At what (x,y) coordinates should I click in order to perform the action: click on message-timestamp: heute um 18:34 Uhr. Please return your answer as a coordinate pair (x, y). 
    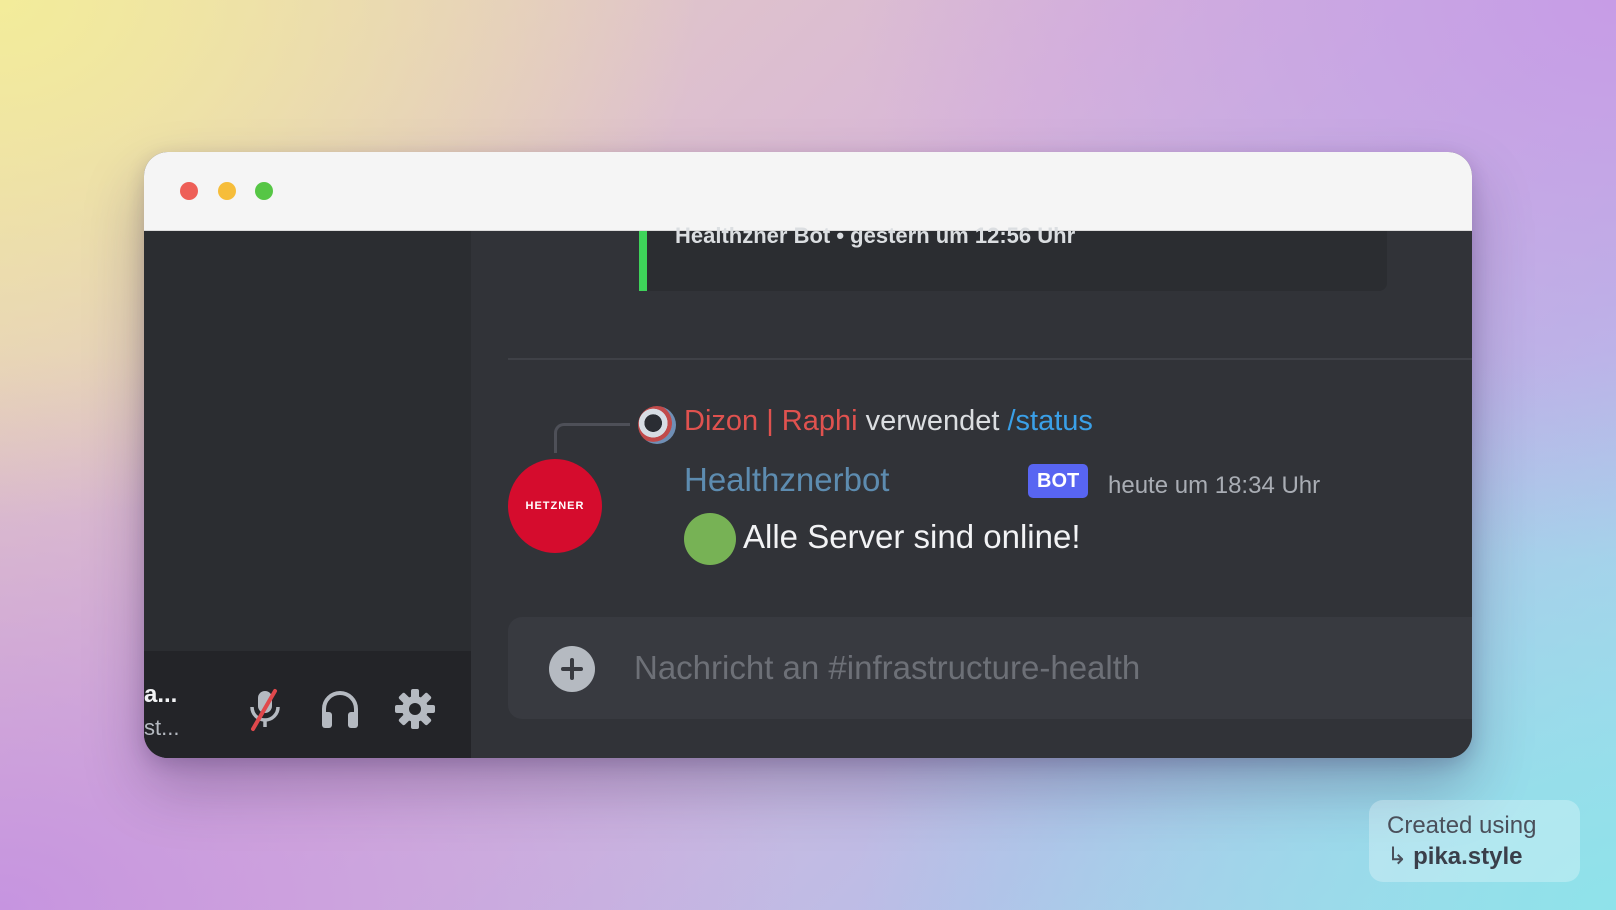
    Looking at the image, I should click on (1214, 485).